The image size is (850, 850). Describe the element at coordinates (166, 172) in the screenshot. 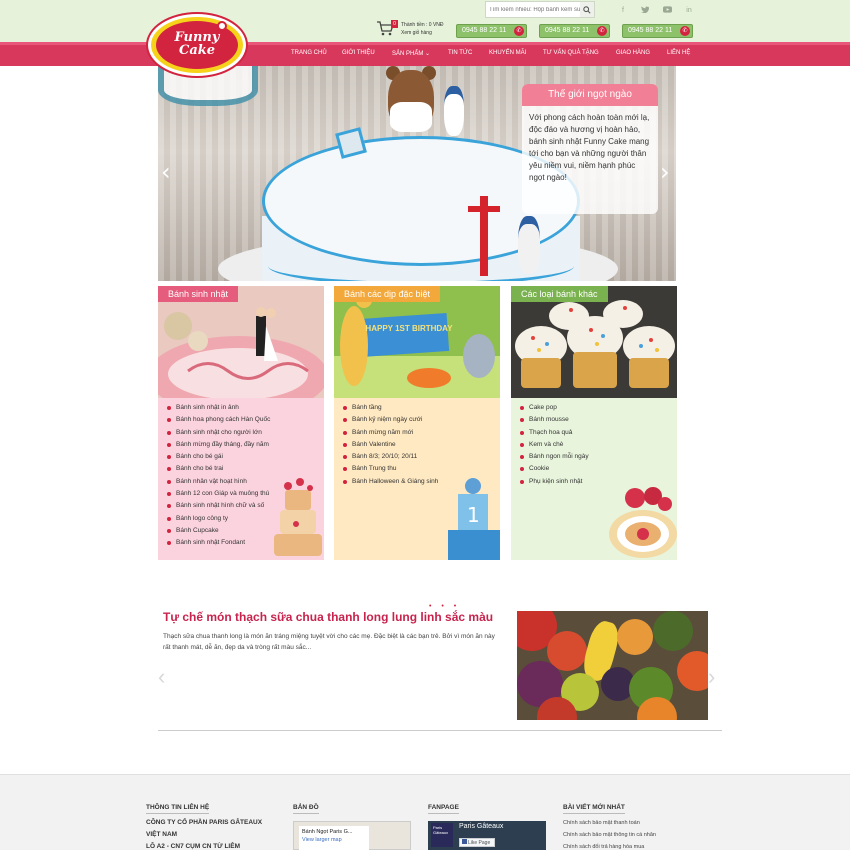

I see `slider-prev-icon: ‹` at that location.